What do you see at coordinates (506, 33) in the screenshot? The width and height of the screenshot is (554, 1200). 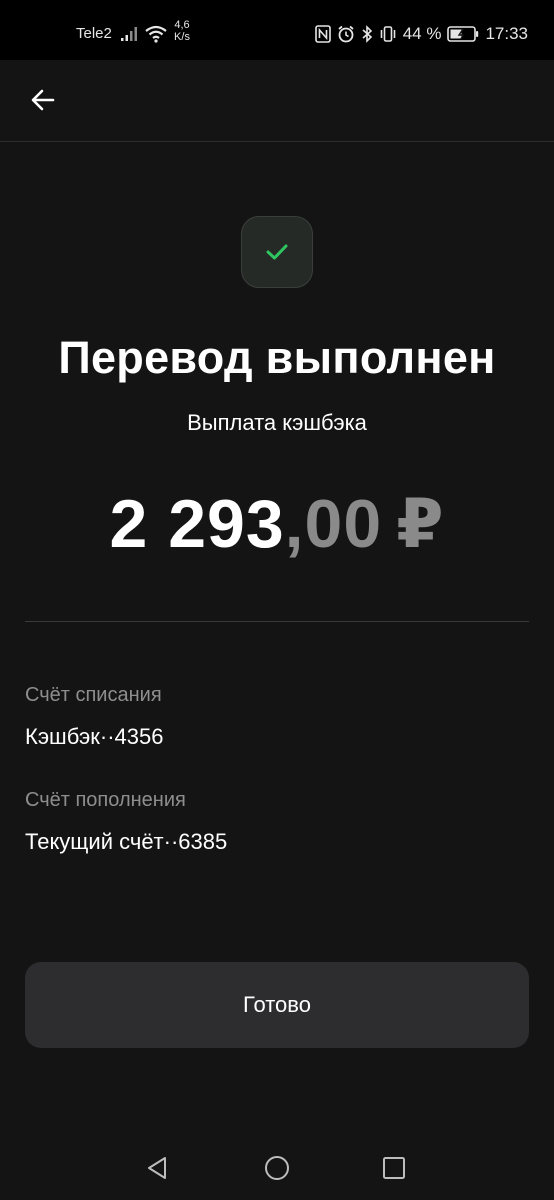 I see `clock: 17:33` at bounding box center [506, 33].